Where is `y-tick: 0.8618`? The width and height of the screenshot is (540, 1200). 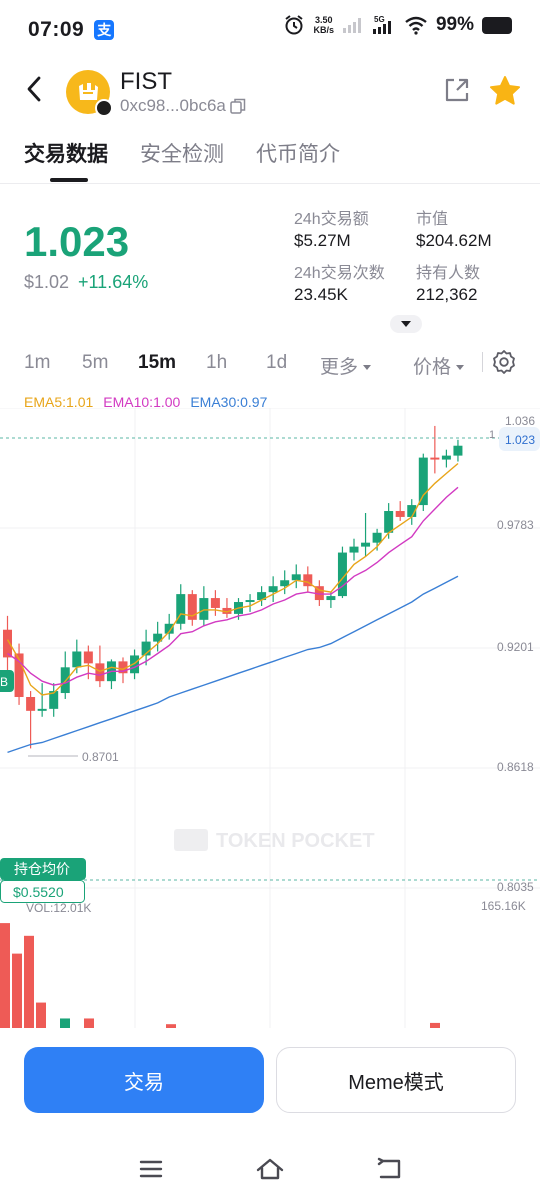 y-tick: 0.8618 is located at coordinates (515, 767).